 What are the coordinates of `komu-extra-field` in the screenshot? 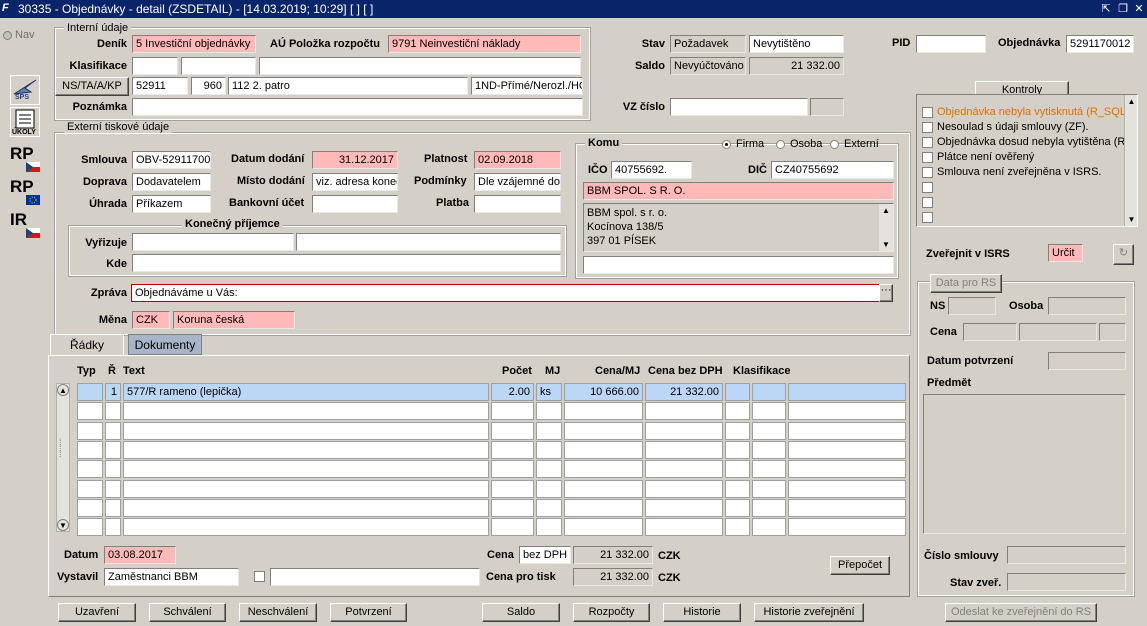 It's located at (738, 265).